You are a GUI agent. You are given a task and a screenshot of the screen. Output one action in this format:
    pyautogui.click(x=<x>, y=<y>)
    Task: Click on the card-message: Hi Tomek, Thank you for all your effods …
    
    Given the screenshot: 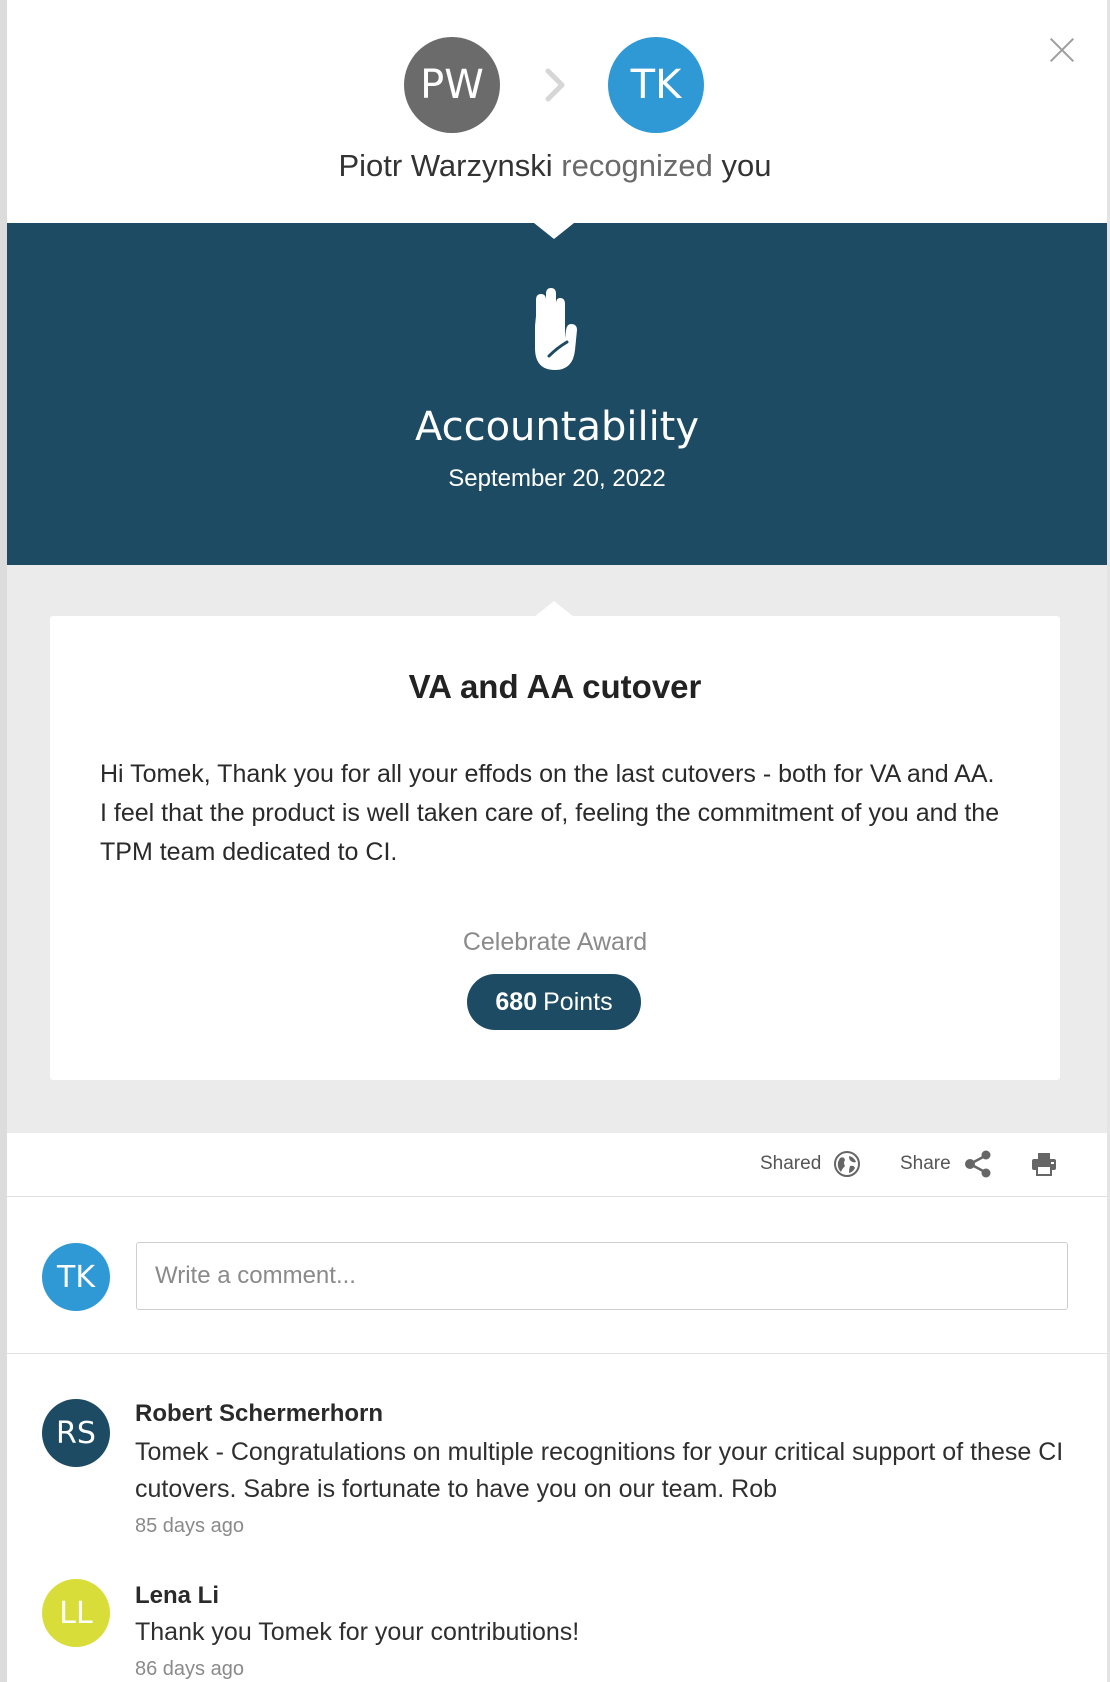 What is the action you would take?
    pyautogui.click(x=550, y=813)
    